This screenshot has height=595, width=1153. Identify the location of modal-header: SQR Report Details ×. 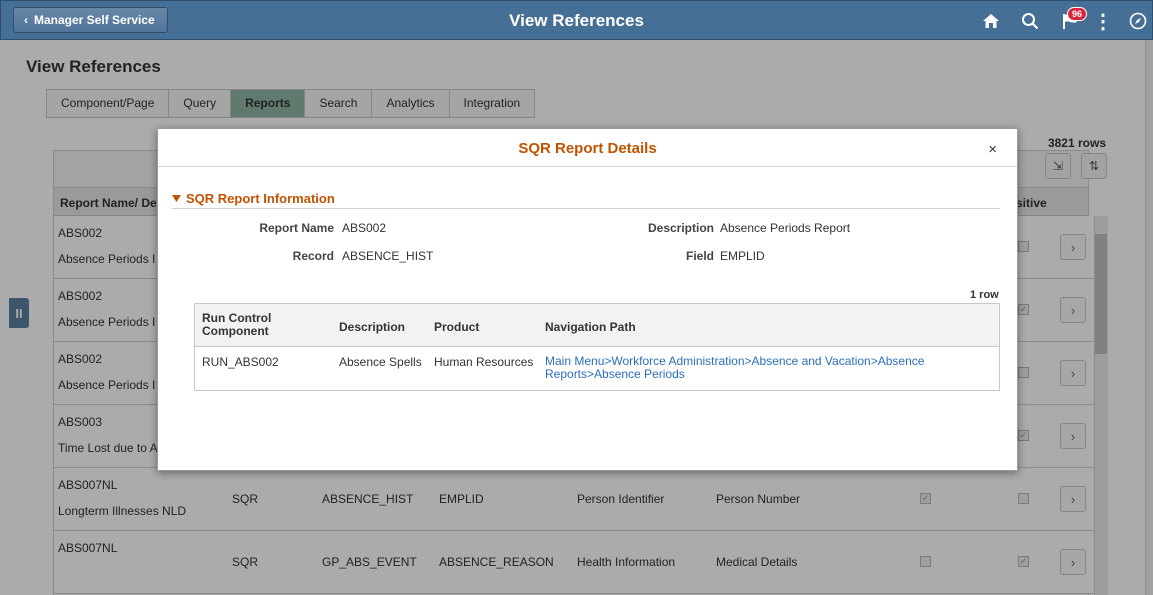
(587, 148).